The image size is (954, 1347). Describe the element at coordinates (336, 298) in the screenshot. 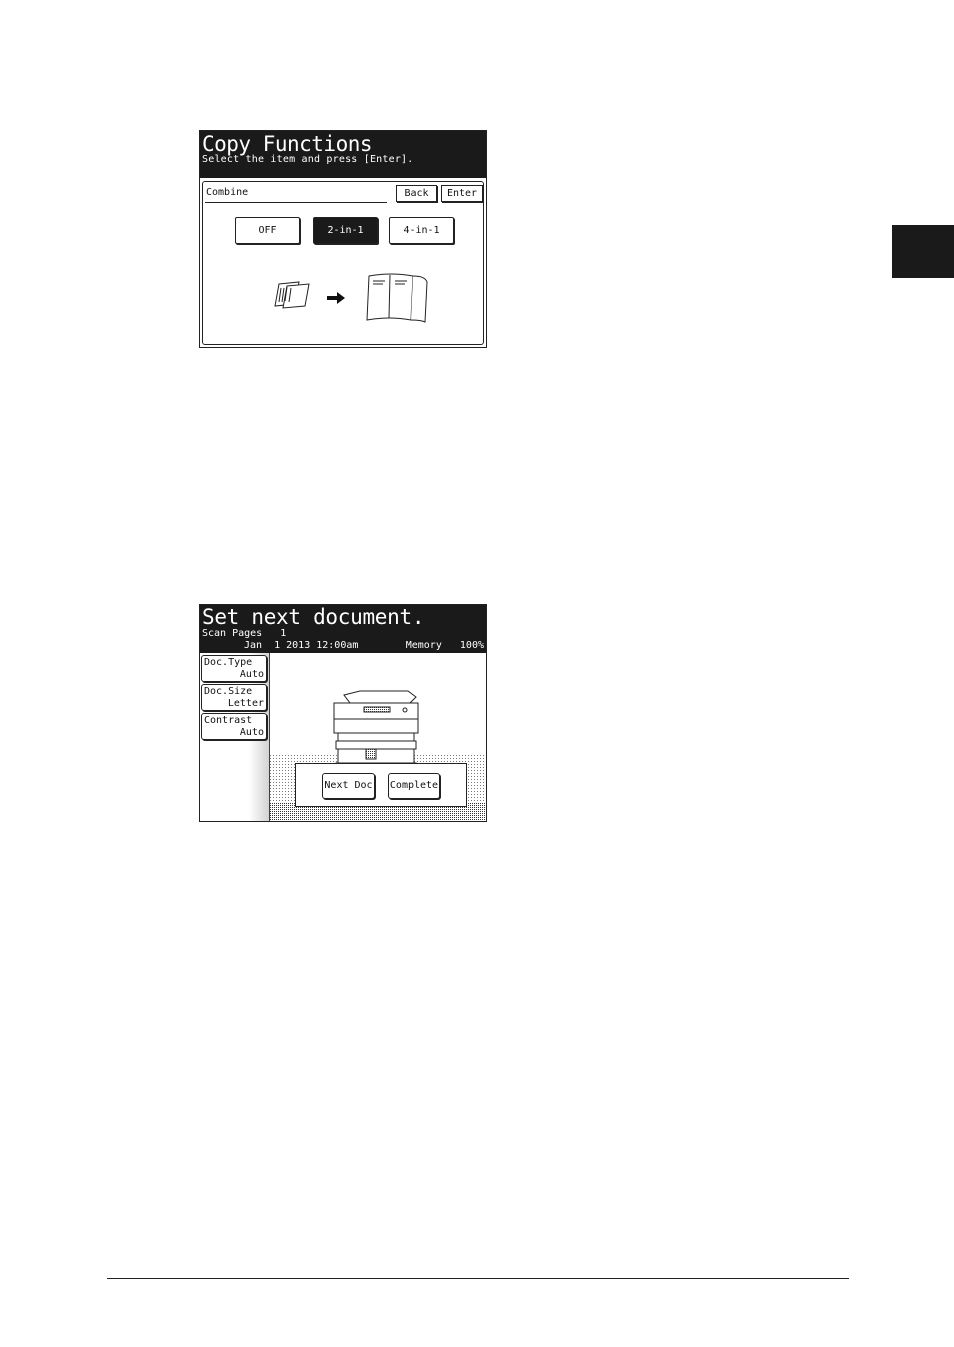

I see `arrow-icon` at that location.